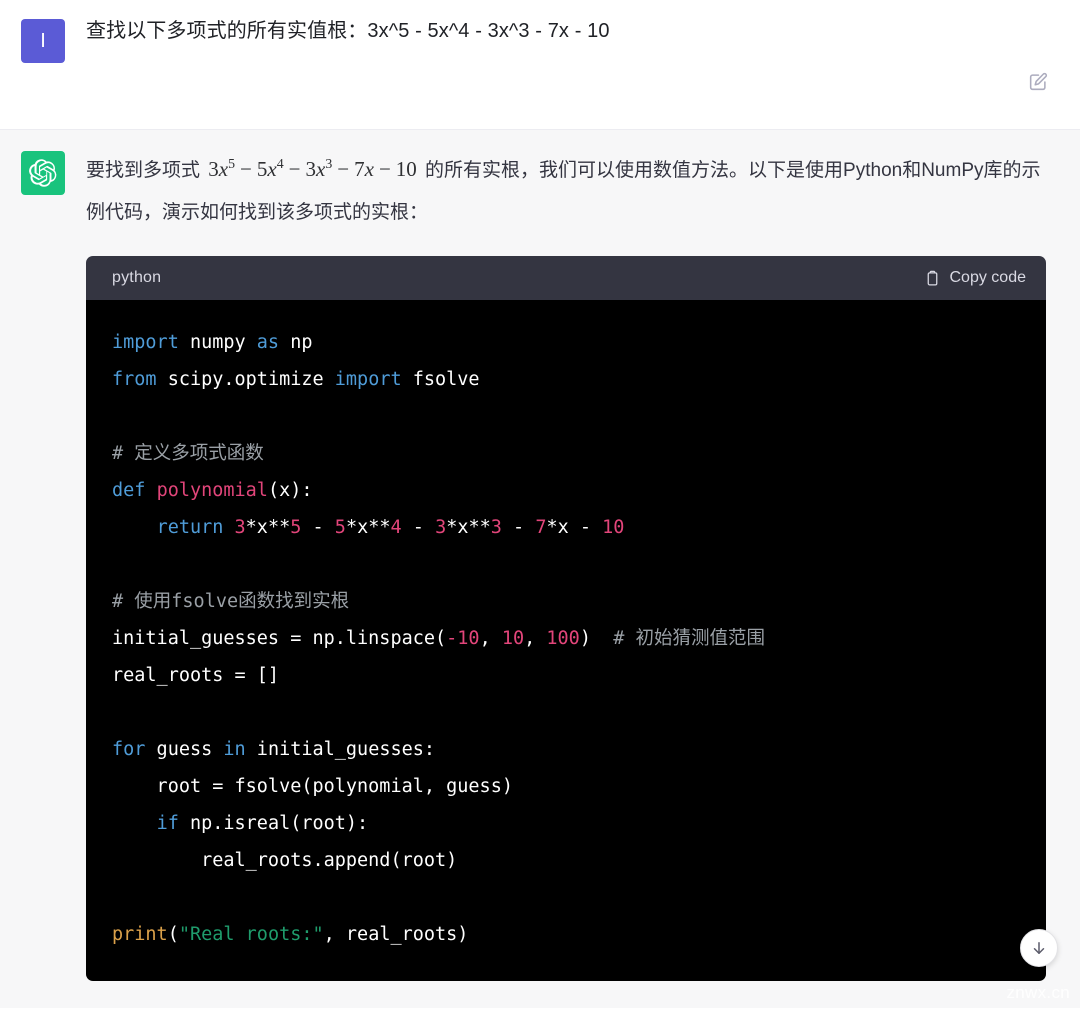 This screenshot has width=1080, height=1009. What do you see at coordinates (273, 823) in the screenshot?
I see `code-token: np.isreal(root):` at bounding box center [273, 823].